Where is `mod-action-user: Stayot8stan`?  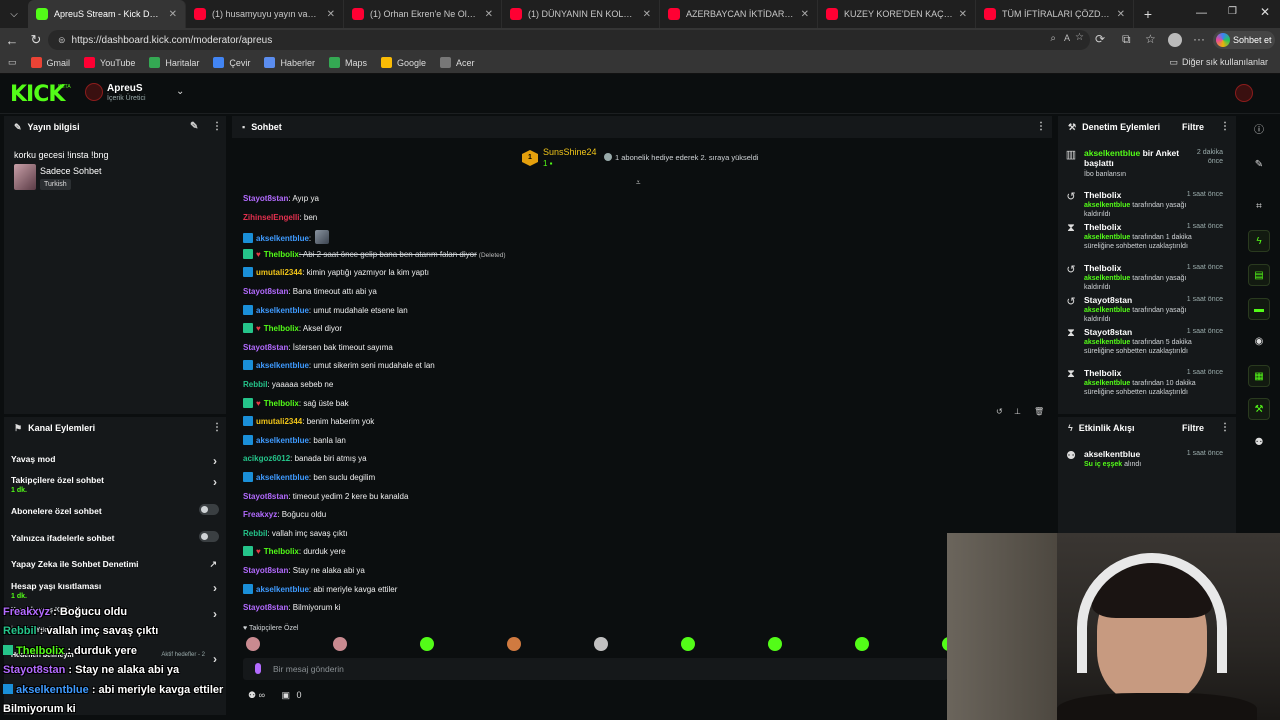 mod-action-user: Stayot8stan is located at coordinates (1108, 332).